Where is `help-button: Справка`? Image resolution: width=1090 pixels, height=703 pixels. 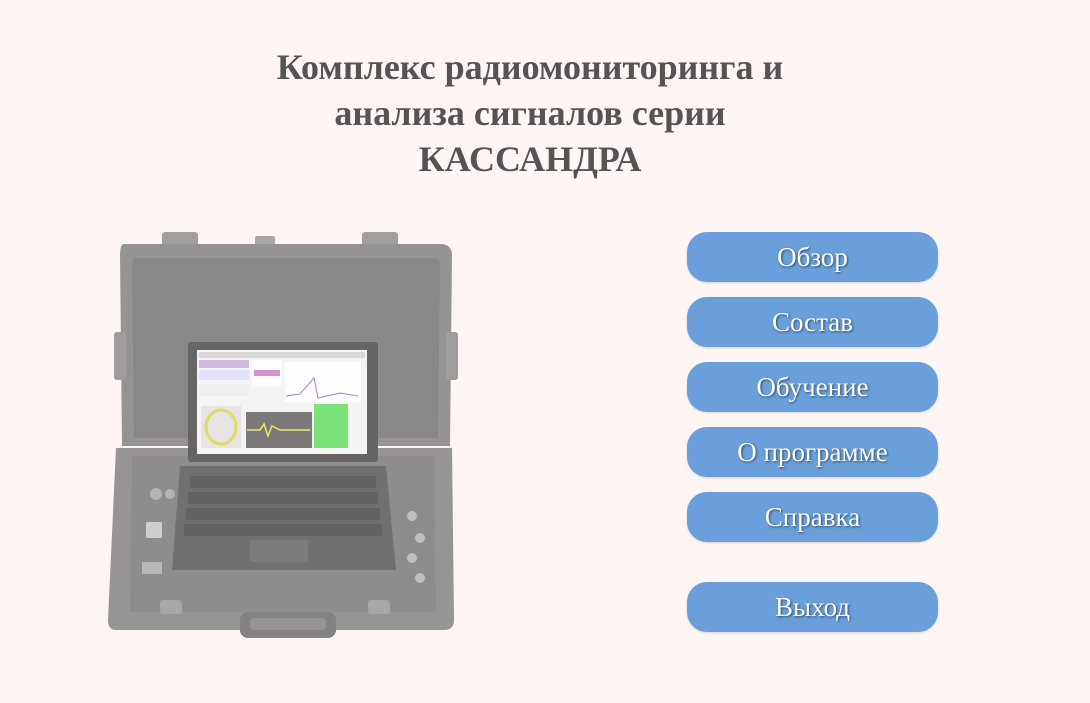 help-button: Справка is located at coordinates (812, 517).